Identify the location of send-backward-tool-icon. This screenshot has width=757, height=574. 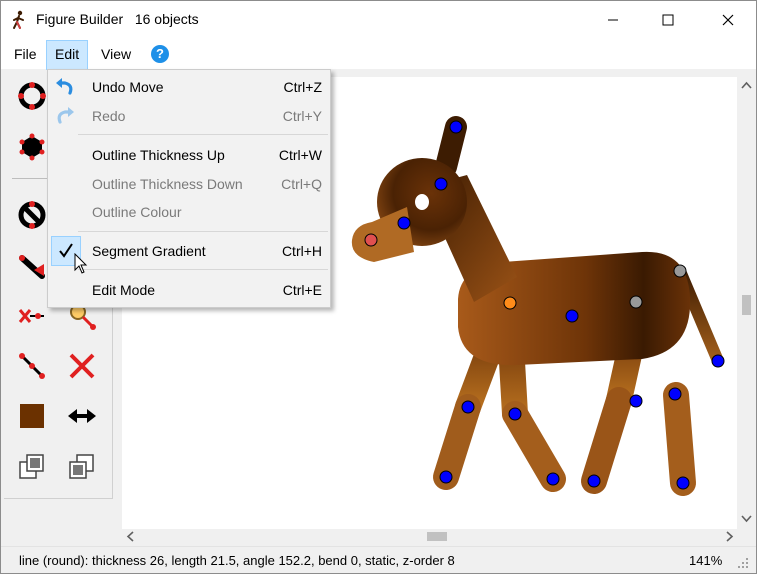
(81, 466).